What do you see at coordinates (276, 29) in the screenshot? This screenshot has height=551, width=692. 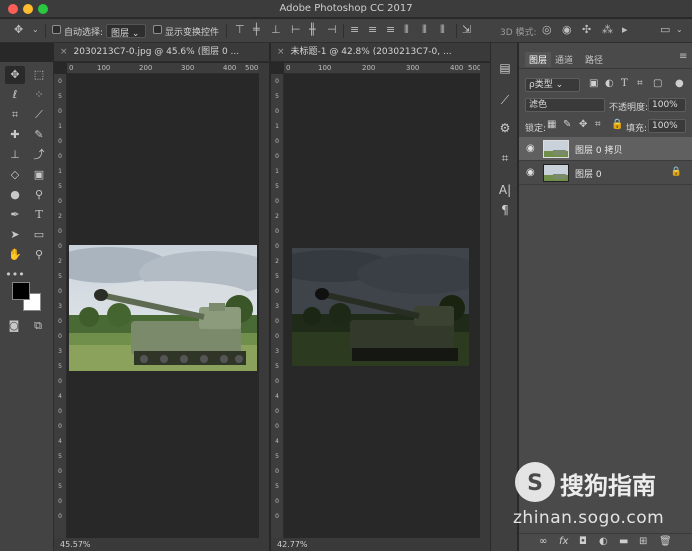 I see `align-bottom-icon: ⊥` at bounding box center [276, 29].